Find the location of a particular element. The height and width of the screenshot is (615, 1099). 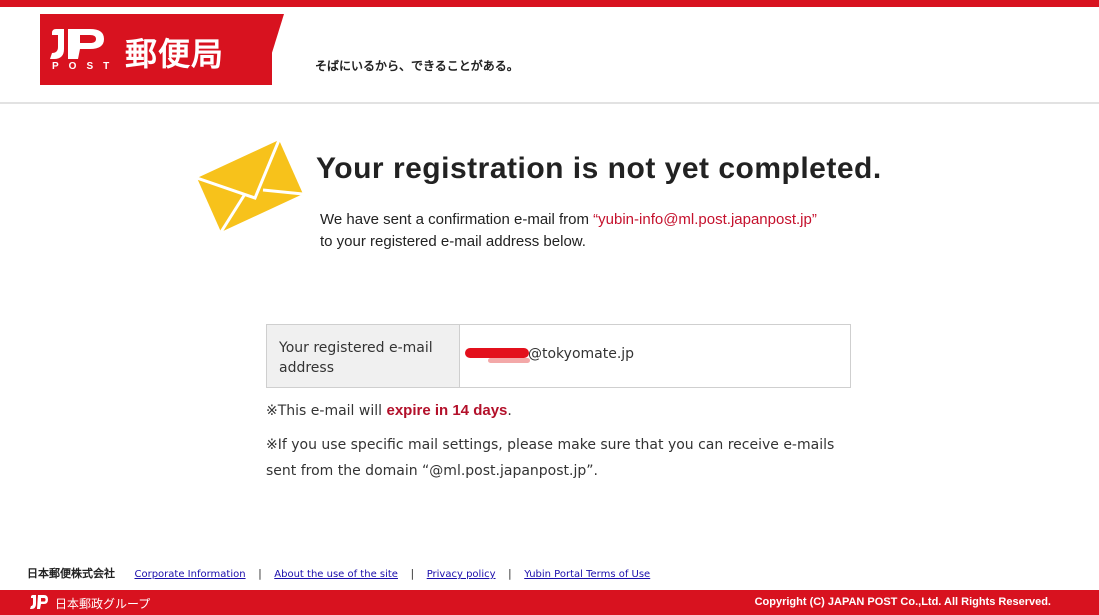

logo-slant is located at coordinates (273, 49).